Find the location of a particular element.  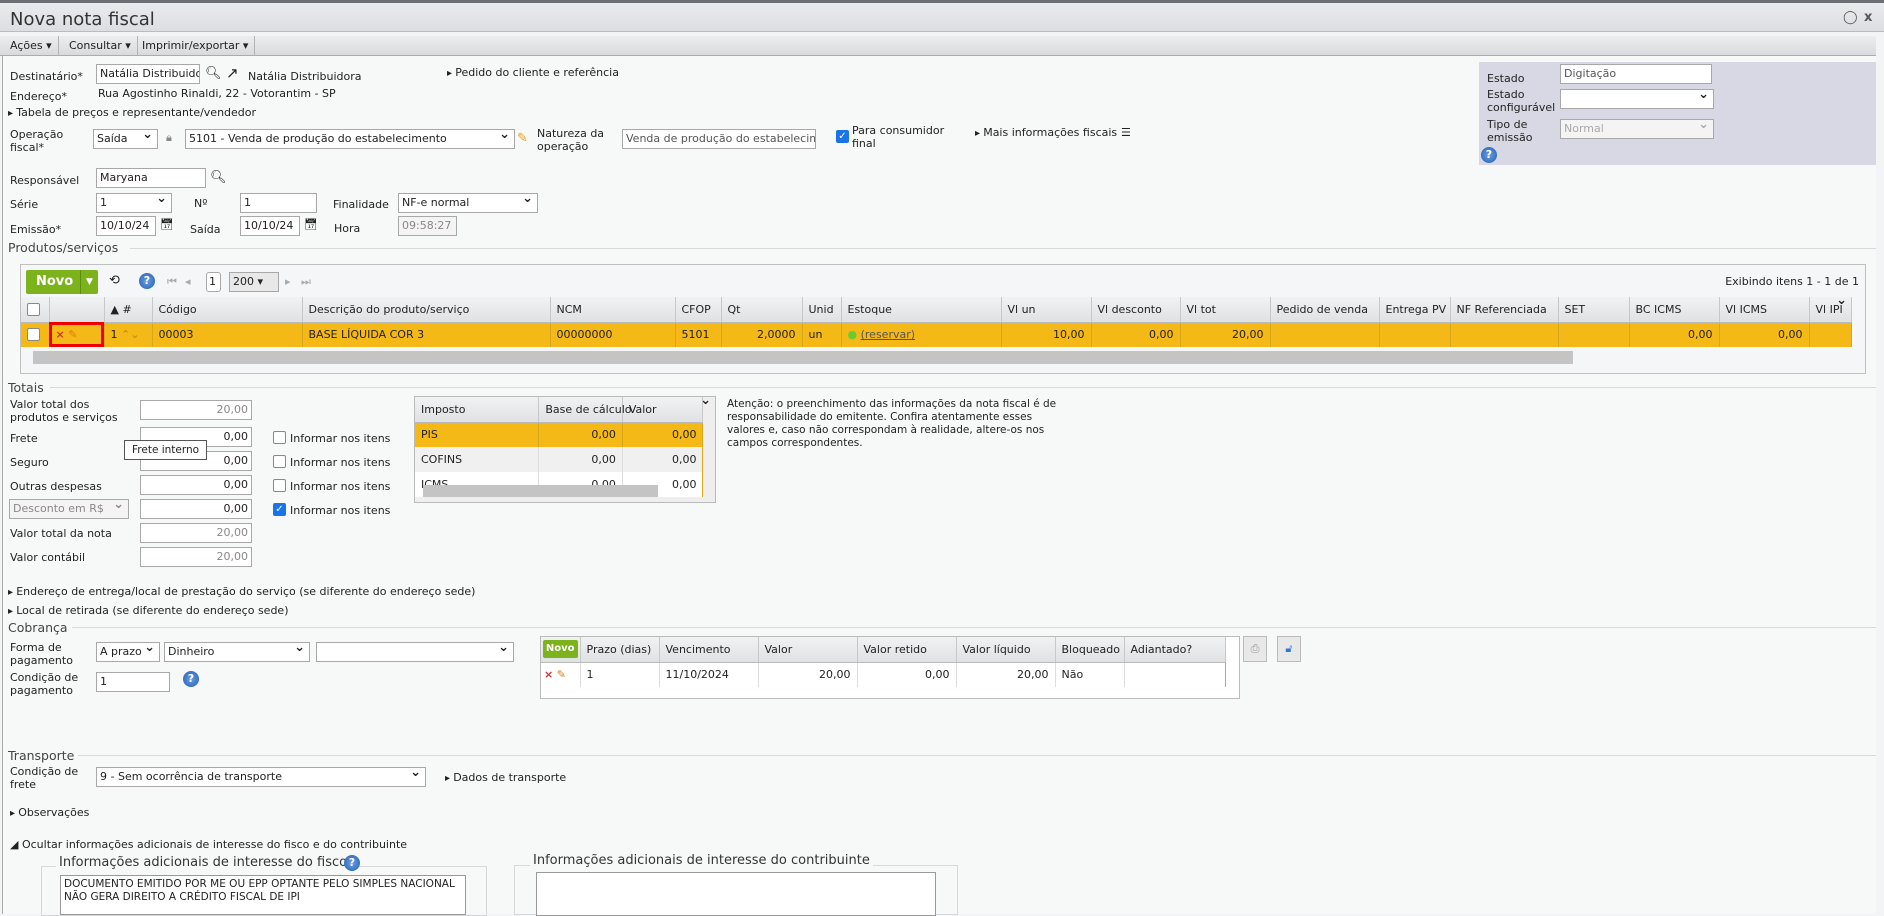

informar-outras-checkbox is located at coordinates (279, 485).